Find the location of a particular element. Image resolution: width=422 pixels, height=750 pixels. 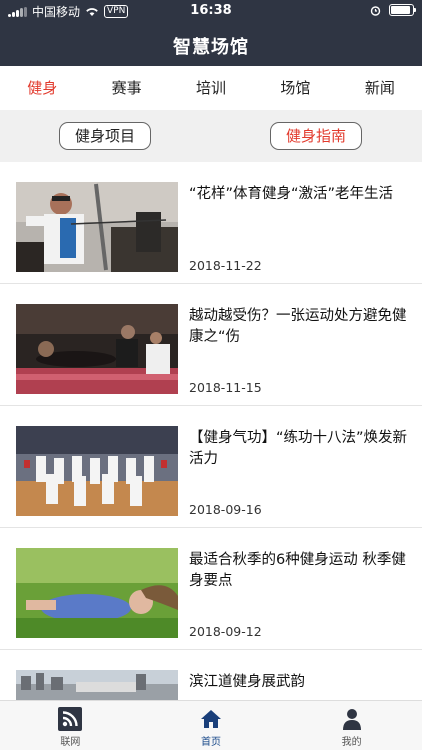

person-icon is located at coordinates (351, 719).